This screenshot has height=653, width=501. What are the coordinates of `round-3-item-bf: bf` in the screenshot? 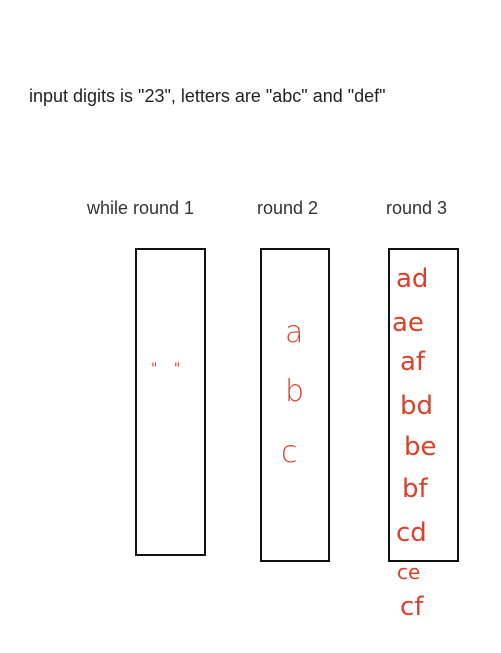 It's located at (415, 489).